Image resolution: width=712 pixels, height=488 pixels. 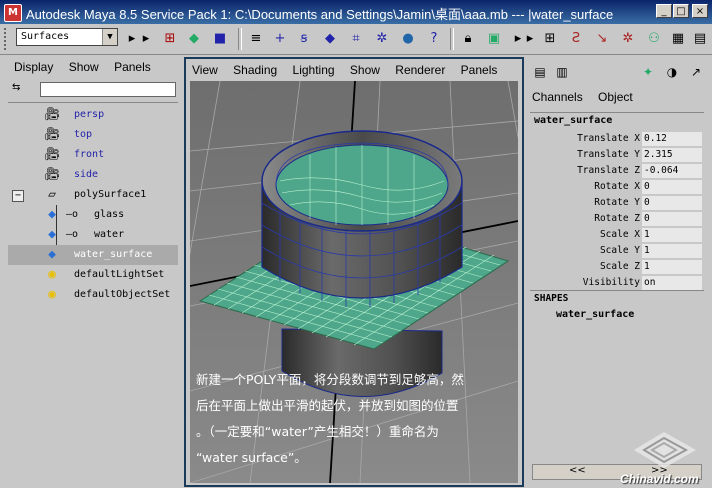 I want to click on collapse-toggle-icon: −, so click(x=18, y=196).